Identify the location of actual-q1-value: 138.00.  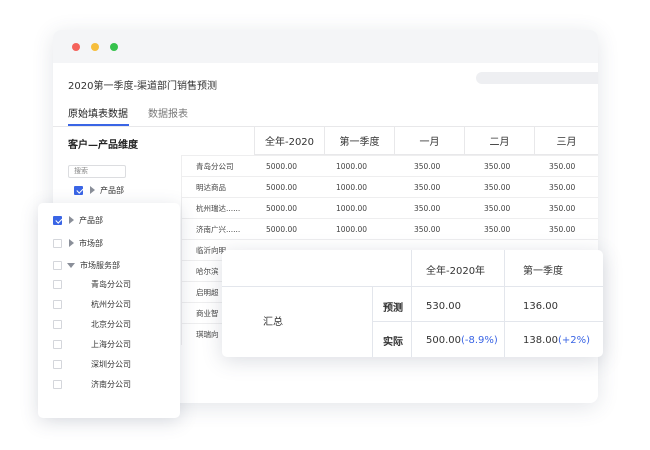
(540, 340).